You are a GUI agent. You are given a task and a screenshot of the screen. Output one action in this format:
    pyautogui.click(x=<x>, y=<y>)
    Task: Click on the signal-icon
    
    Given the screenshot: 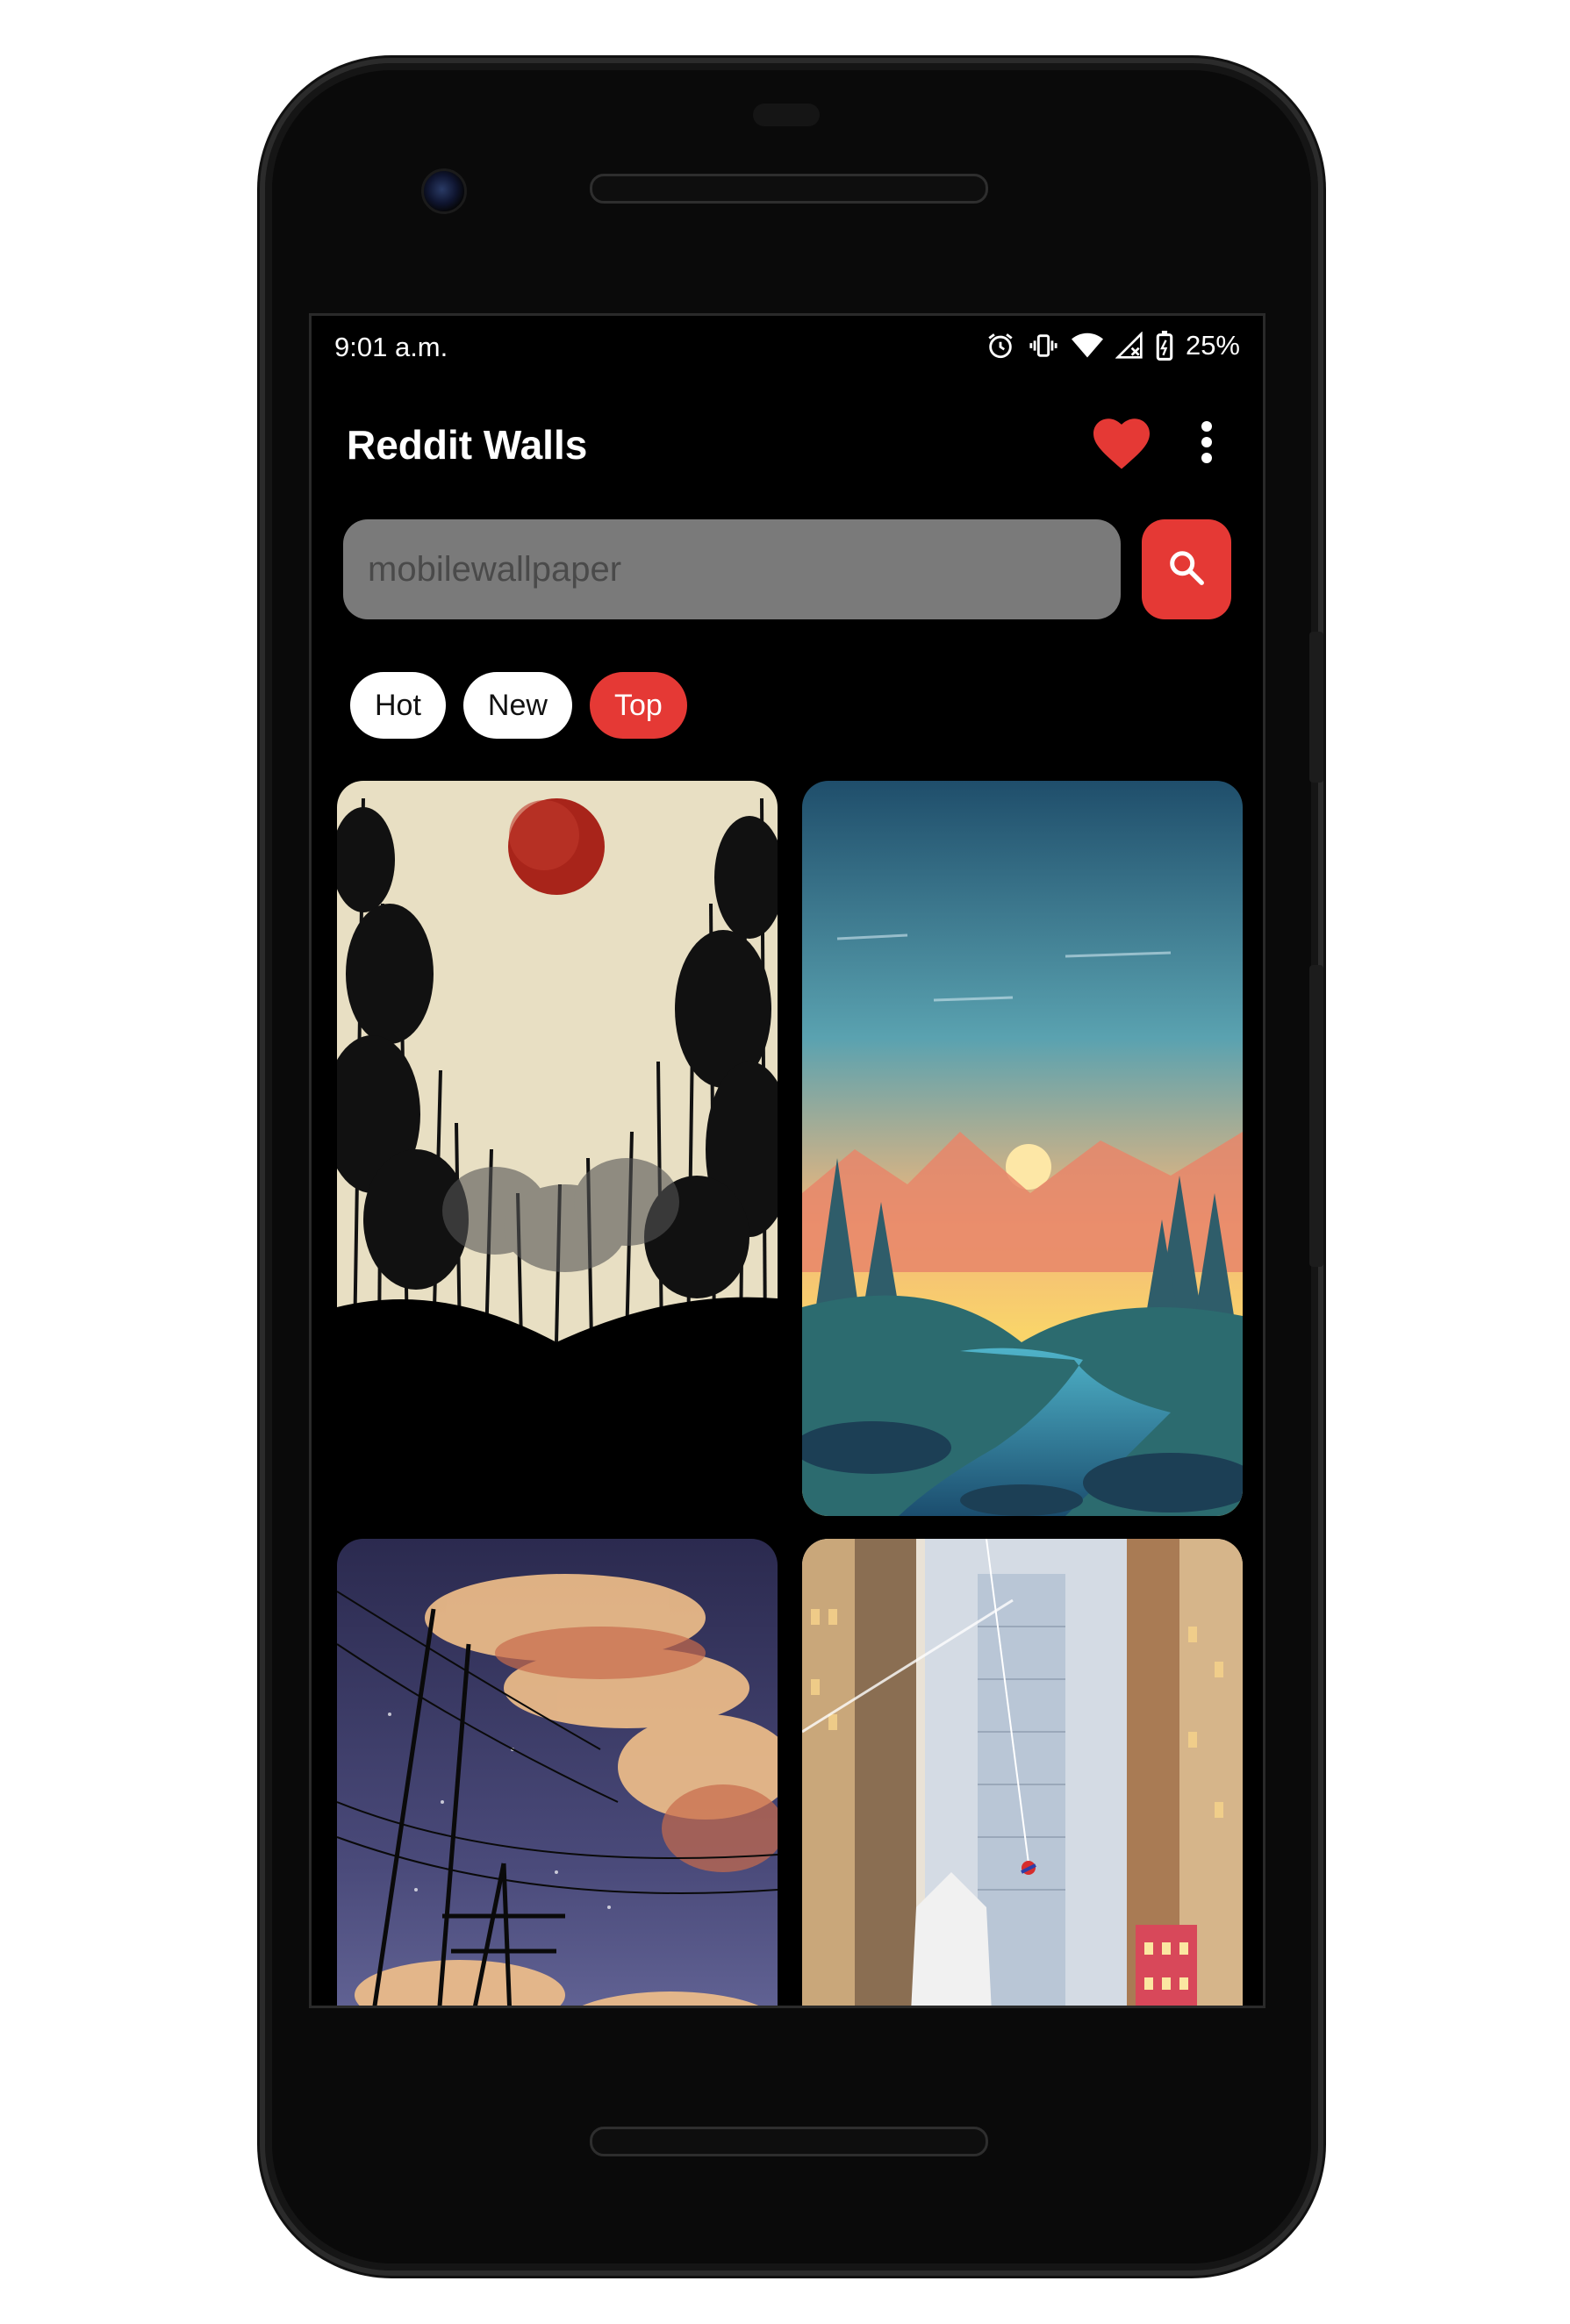 What is the action you would take?
    pyautogui.click(x=1129, y=346)
    